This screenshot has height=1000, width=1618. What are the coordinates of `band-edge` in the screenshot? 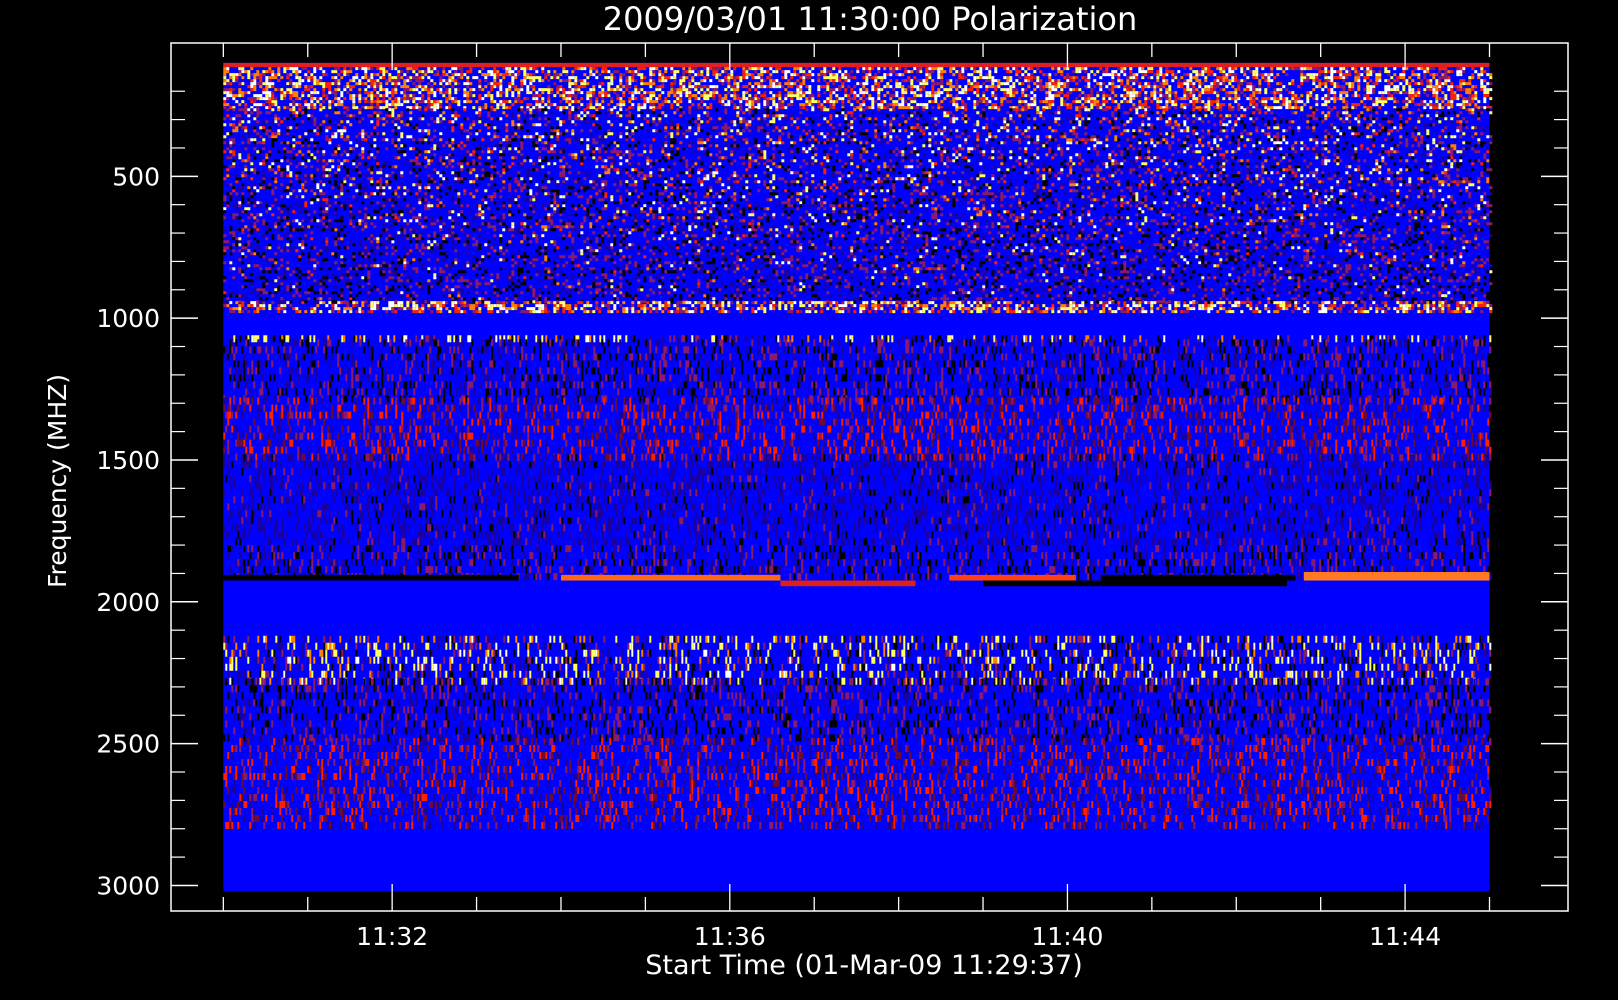 It's located at (856, 65).